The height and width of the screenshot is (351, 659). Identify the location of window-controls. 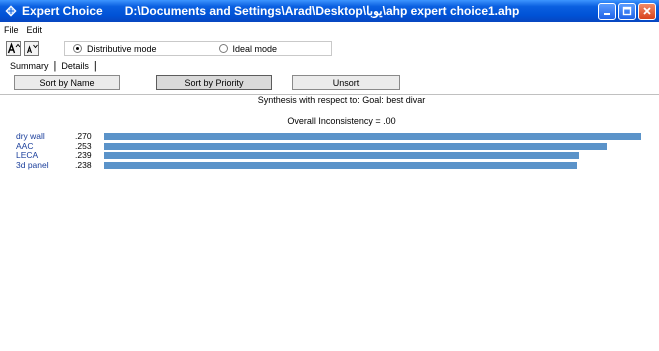
(627, 11).